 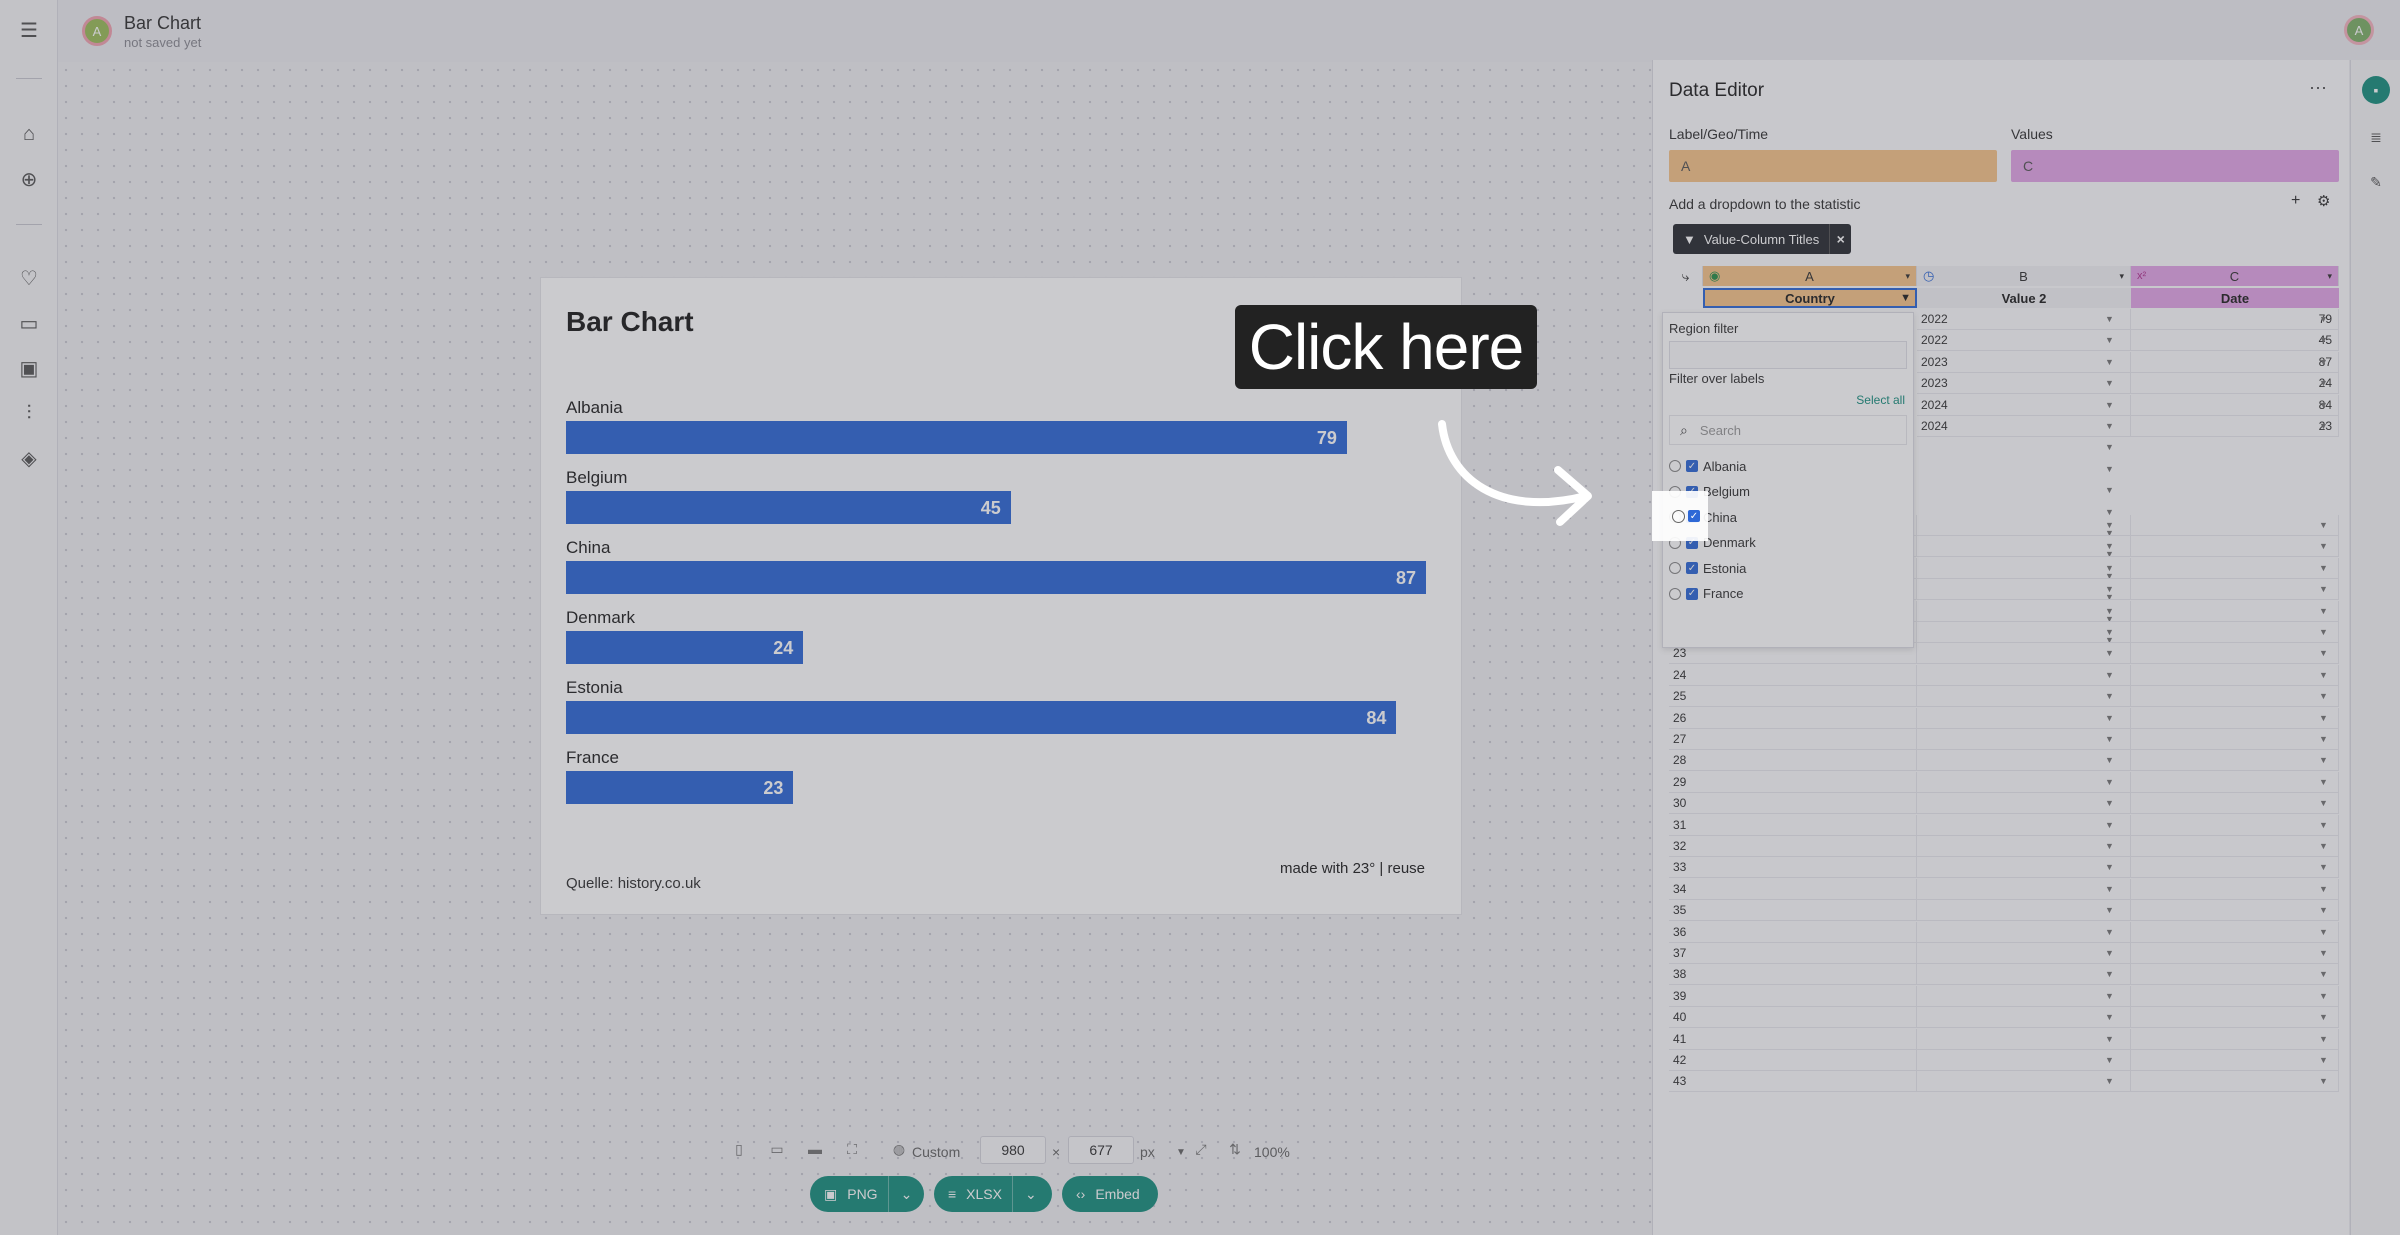 I want to click on row-number: 35, so click(x=1686, y=911).